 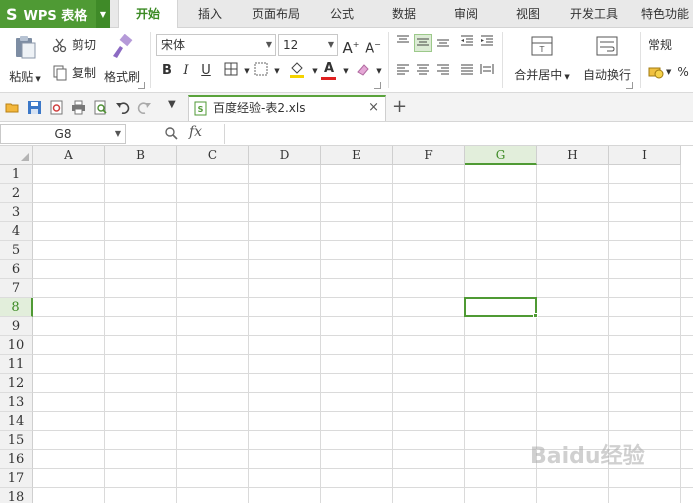 What do you see at coordinates (16, 212) in the screenshot?
I see `row-header-3: 3` at bounding box center [16, 212].